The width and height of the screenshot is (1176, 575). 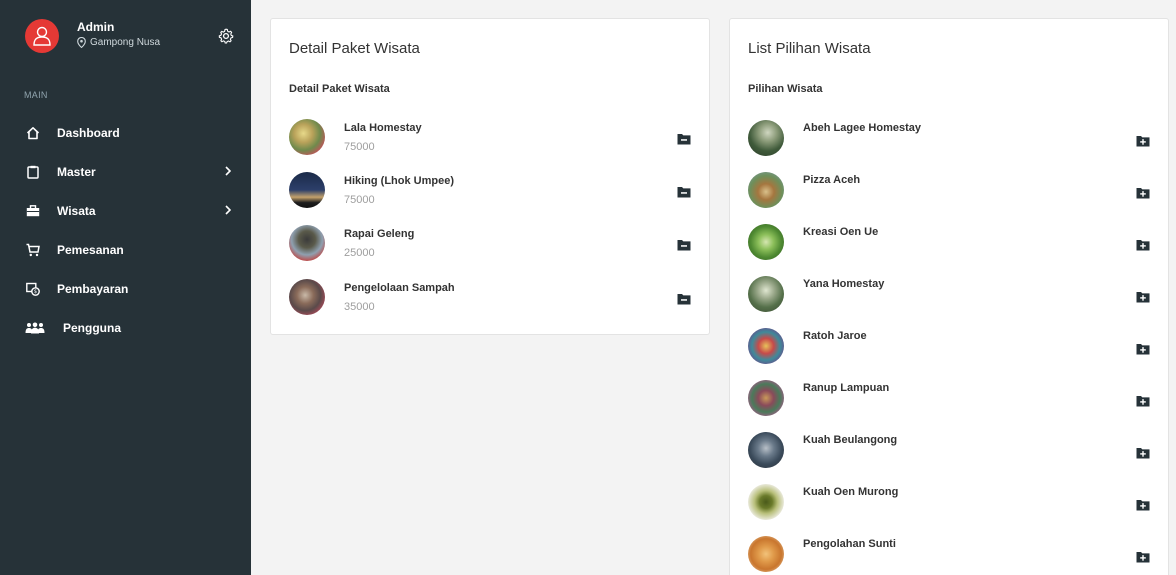 I want to click on cart-icon, so click(x=33, y=250).